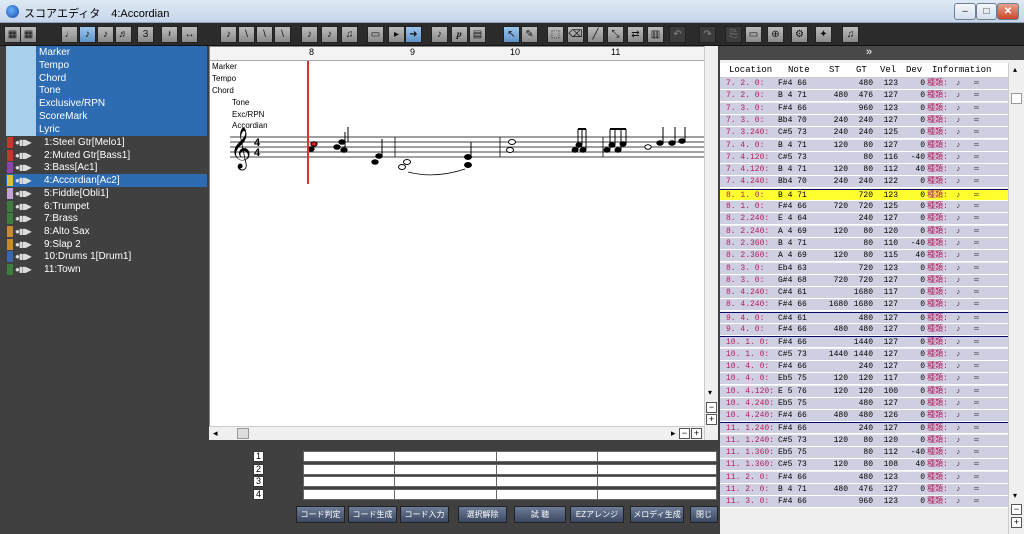 The width and height of the screenshot is (1024, 534). What do you see at coordinates (888, 70) in the screenshot?
I see `col-vel: Vel` at bounding box center [888, 70].